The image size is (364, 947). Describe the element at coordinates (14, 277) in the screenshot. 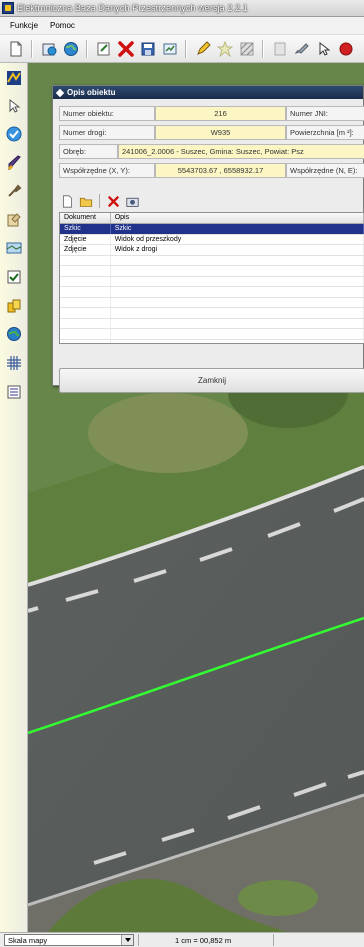

I see `checkbox-icon` at that location.